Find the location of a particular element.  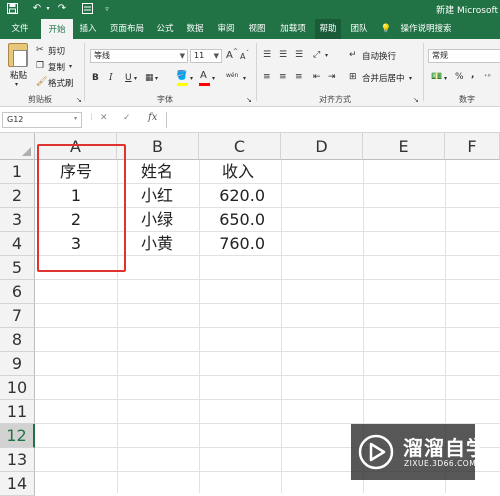

shrink-font-button: A is located at coordinates (242, 57).